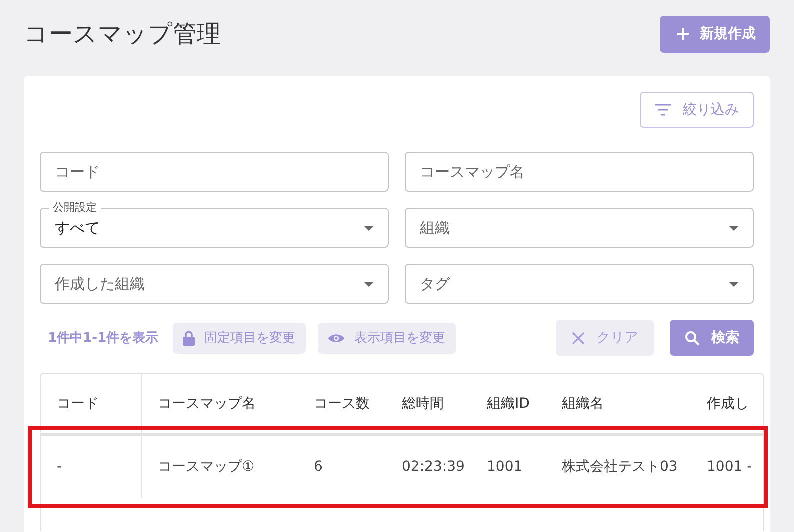 This screenshot has height=532, width=794. Describe the element at coordinates (207, 404) in the screenshot. I see `column-header: コースマップ名` at that location.